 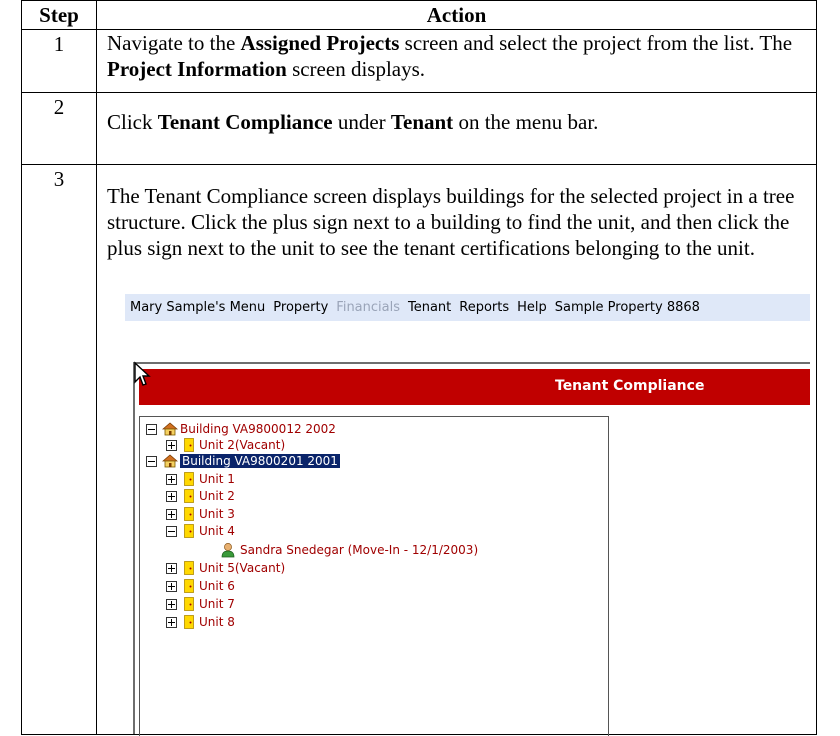 I want to click on menu-item-tenant: Tenant, so click(x=429, y=307).